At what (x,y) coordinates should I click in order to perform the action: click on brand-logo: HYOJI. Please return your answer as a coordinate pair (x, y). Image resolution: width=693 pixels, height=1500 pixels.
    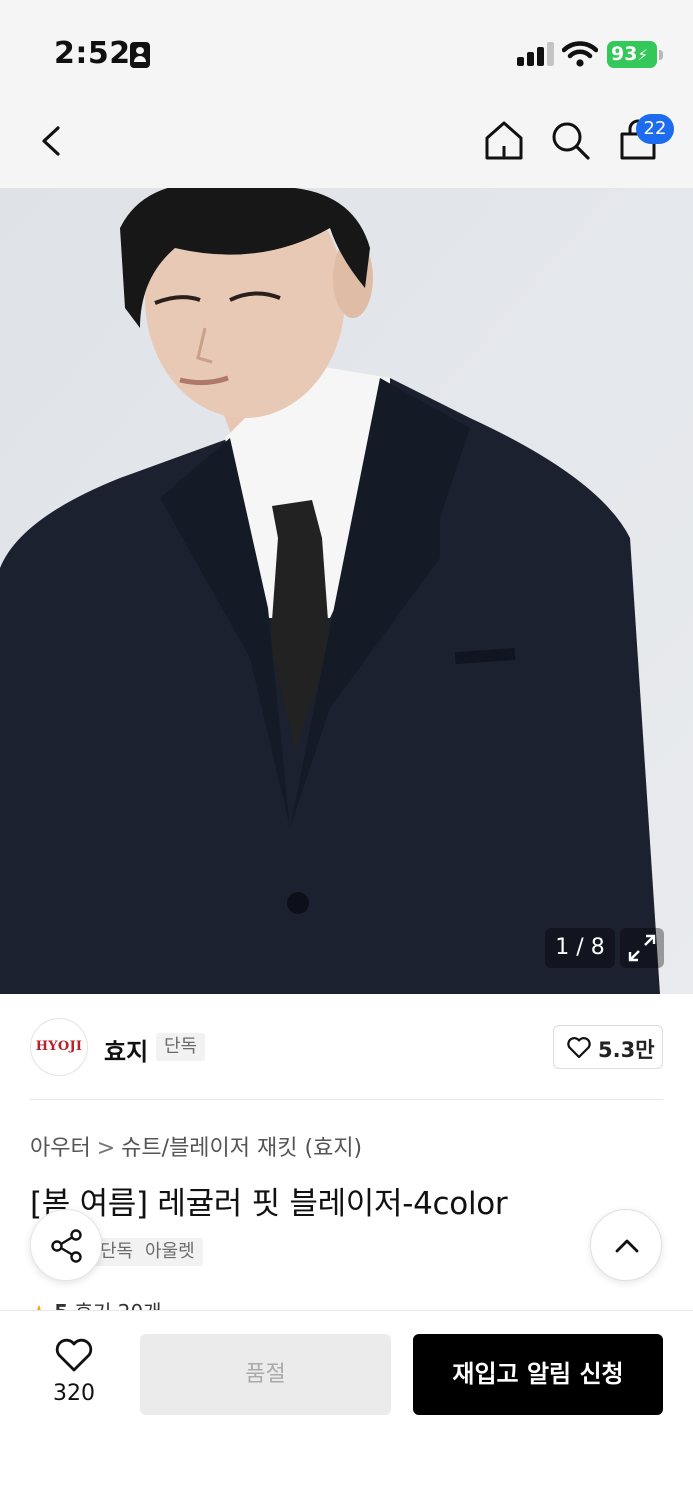
    Looking at the image, I should click on (59, 1047).